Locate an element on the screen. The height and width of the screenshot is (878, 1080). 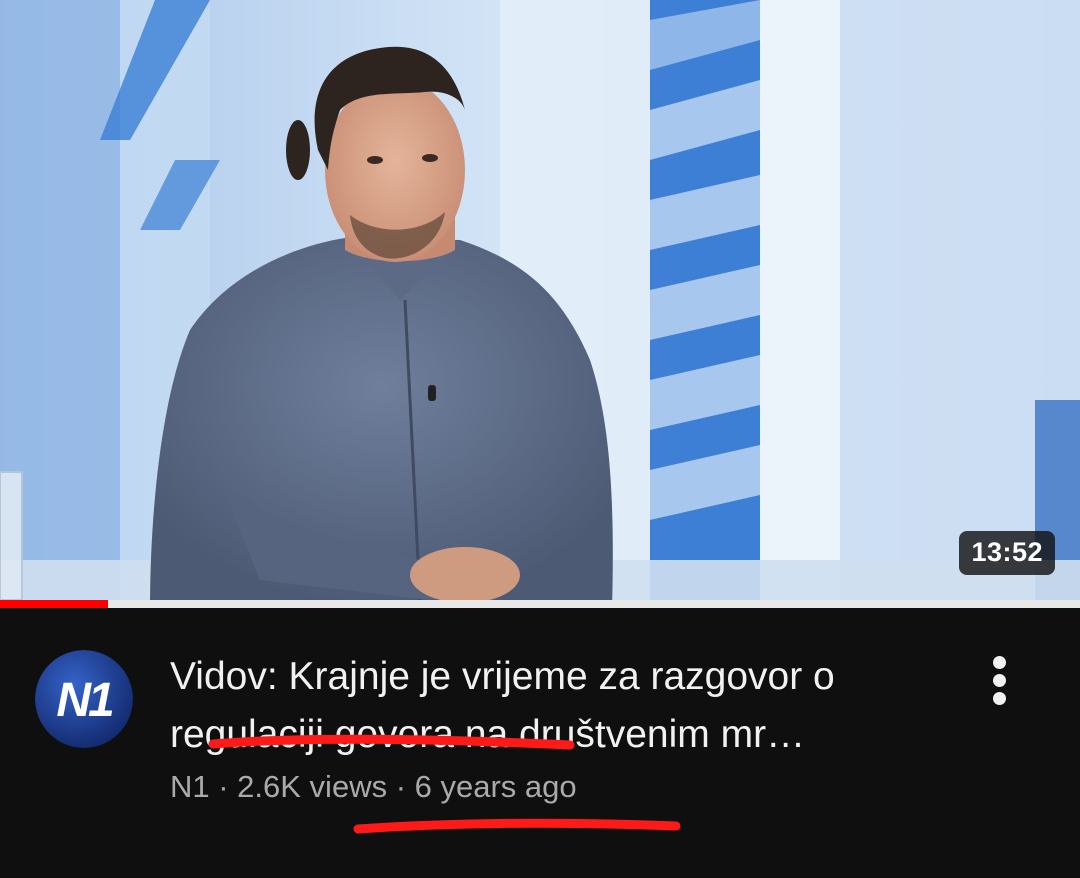
watch-progress-bar is located at coordinates (540, 604).